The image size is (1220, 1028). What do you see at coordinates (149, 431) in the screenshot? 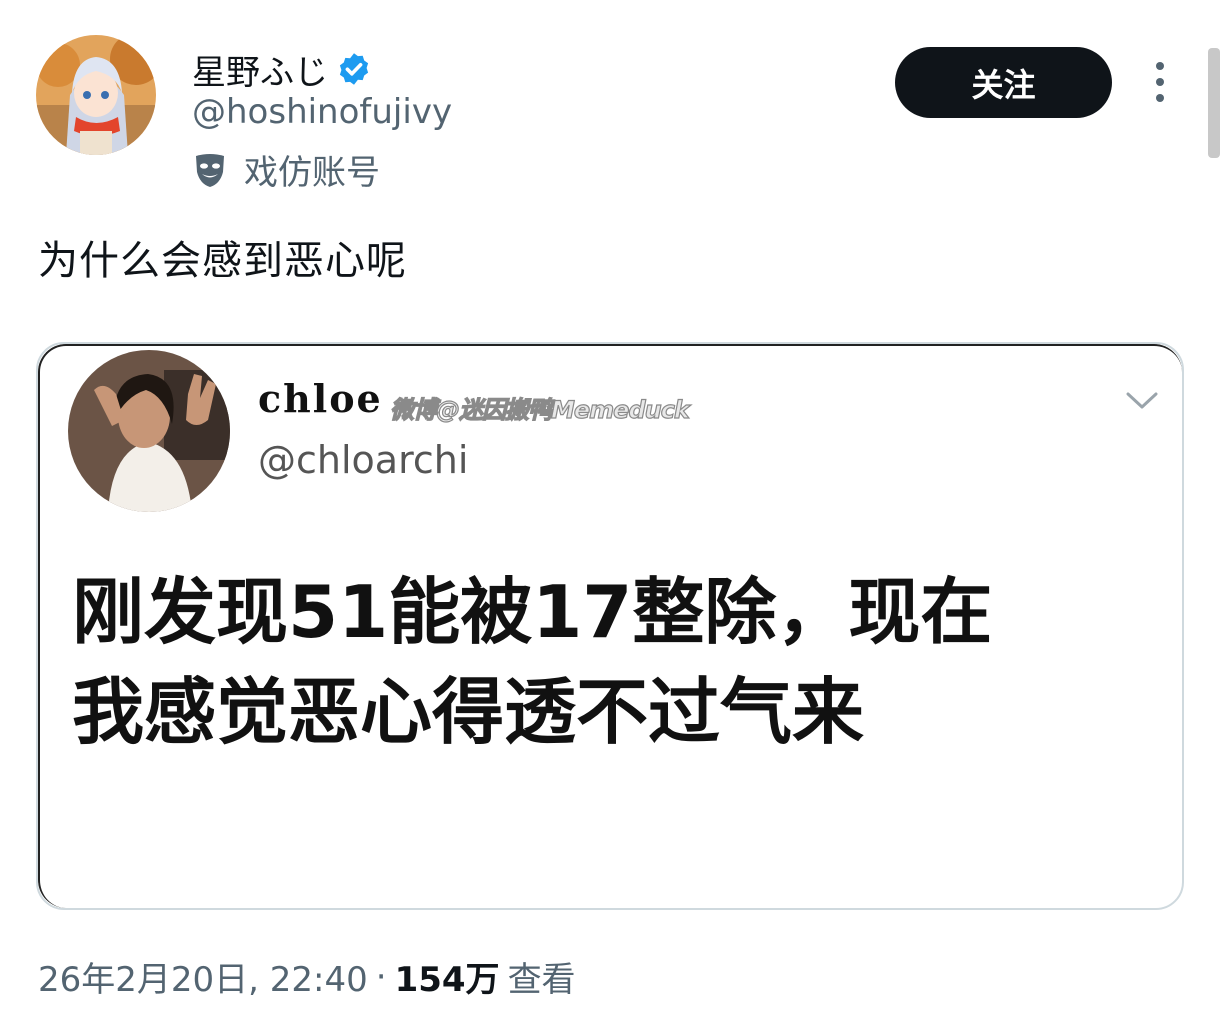
I see `embedded-avatar` at bounding box center [149, 431].